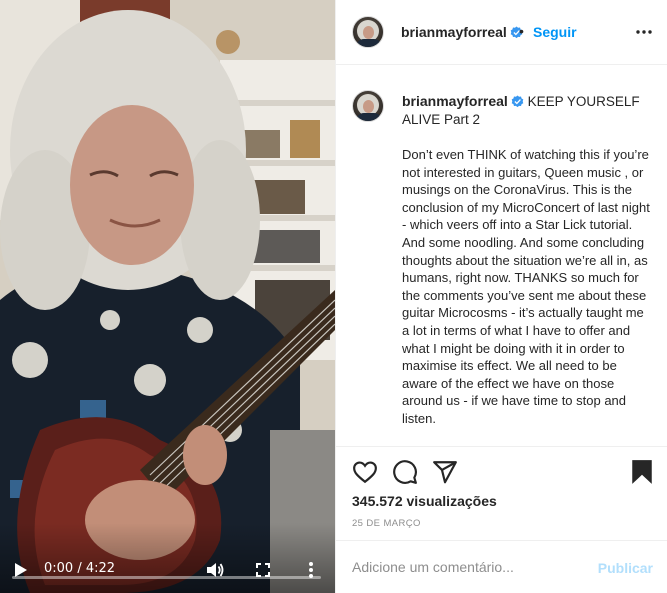 This screenshot has height=593, width=667. Describe the element at coordinates (642, 472) in the screenshot. I see `bookmark-icon` at that location.